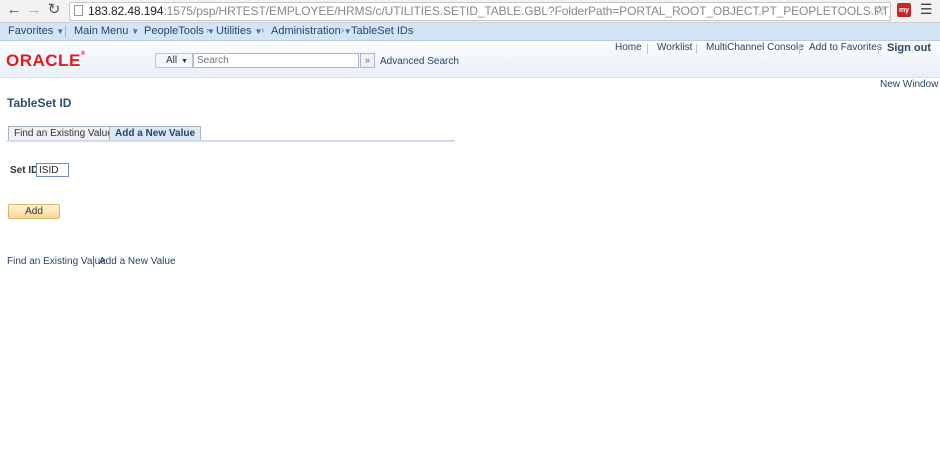 This screenshot has width=940, height=472. Describe the element at coordinates (382, 31) in the screenshot. I see `breadcrumb-current: TableSet IDs` at that location.